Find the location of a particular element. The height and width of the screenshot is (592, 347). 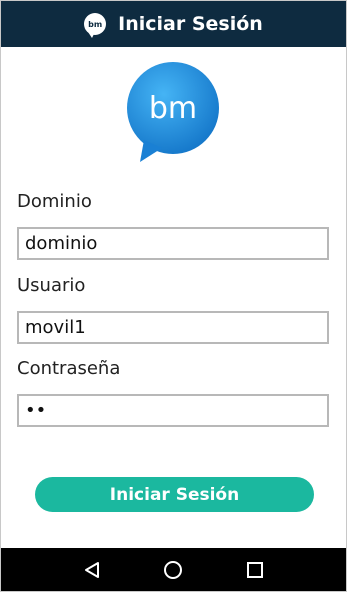

user-input is located at coordinates (173, 327).